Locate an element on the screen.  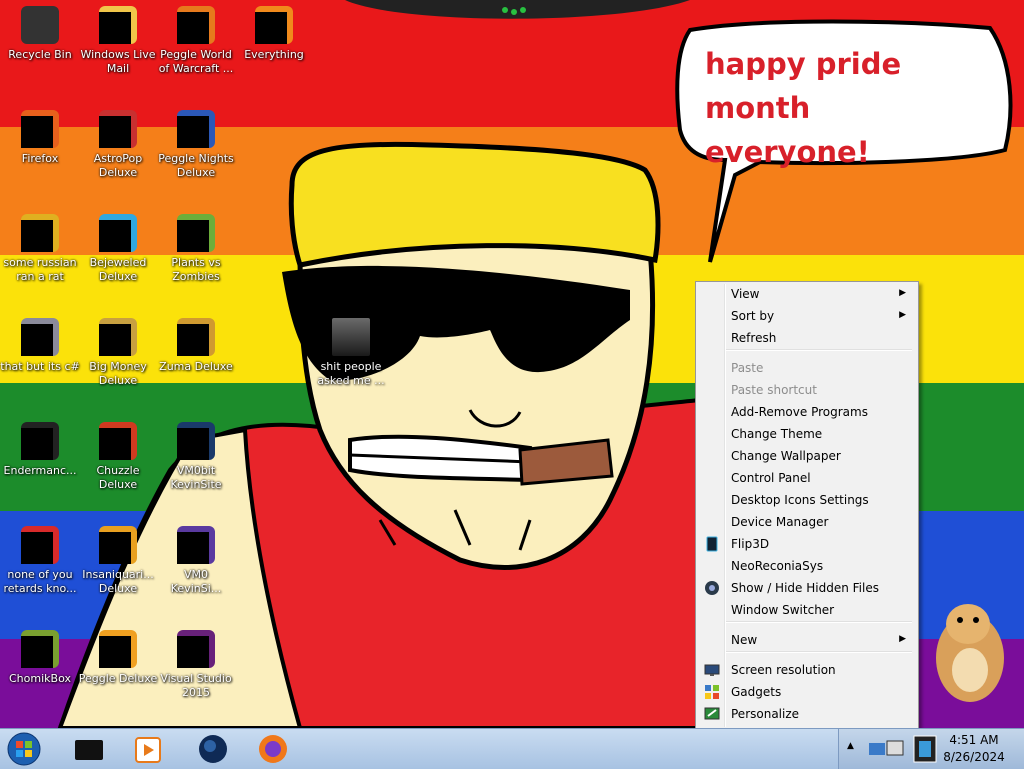
context-menu-item: Change Wallpaper is located at coordinates (806, 456).